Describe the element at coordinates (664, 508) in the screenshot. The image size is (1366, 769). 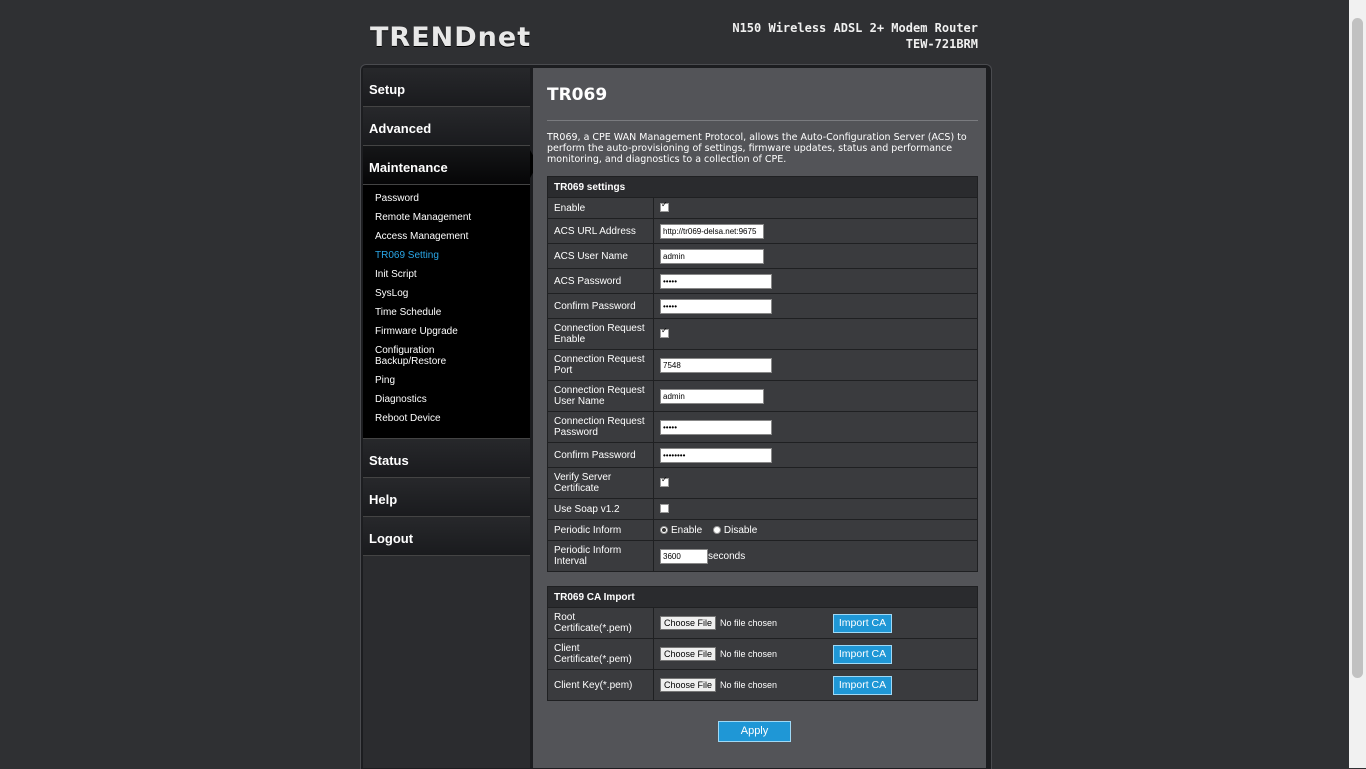
I see `use-soap-checkbox` at that location.